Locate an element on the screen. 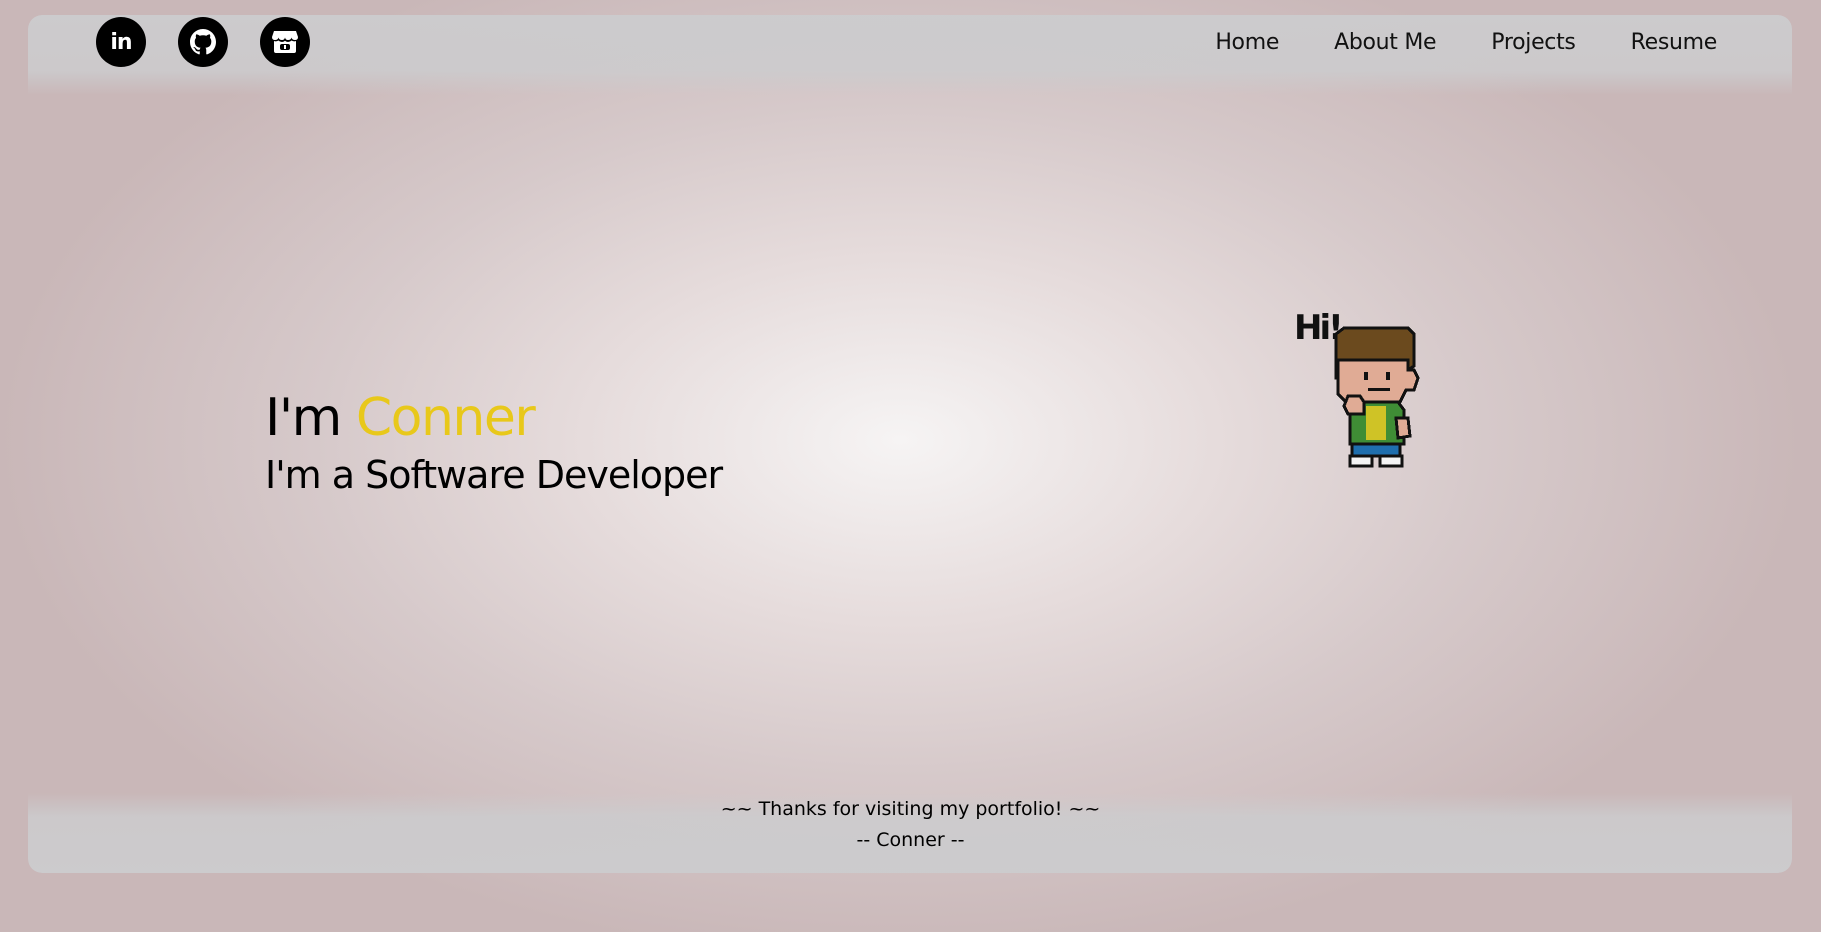  hero-greeting-prefix: I'm is located at coordinates (310, 418).